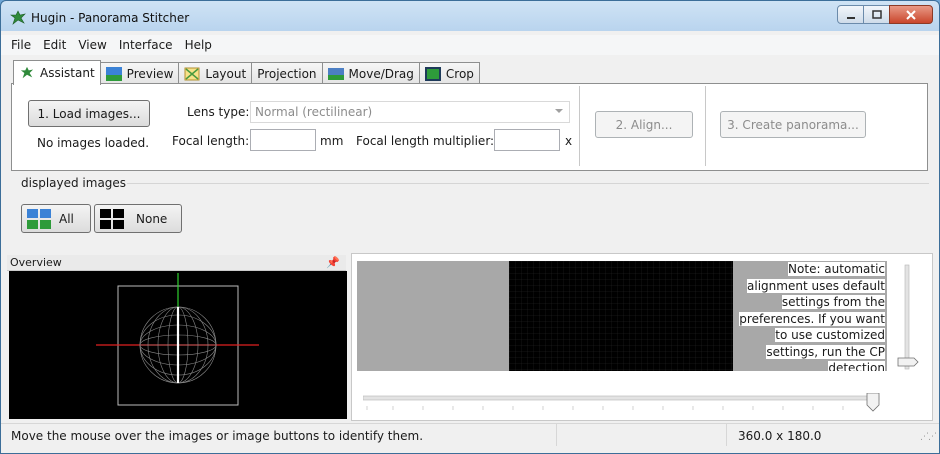 The width and height of the screenshot is (940, 454). What do you see at coordinates (470, 17) in the screenshot?
I see `title-bar: Hugin - Panorama Stitcher` at bounding box center [470, 17].